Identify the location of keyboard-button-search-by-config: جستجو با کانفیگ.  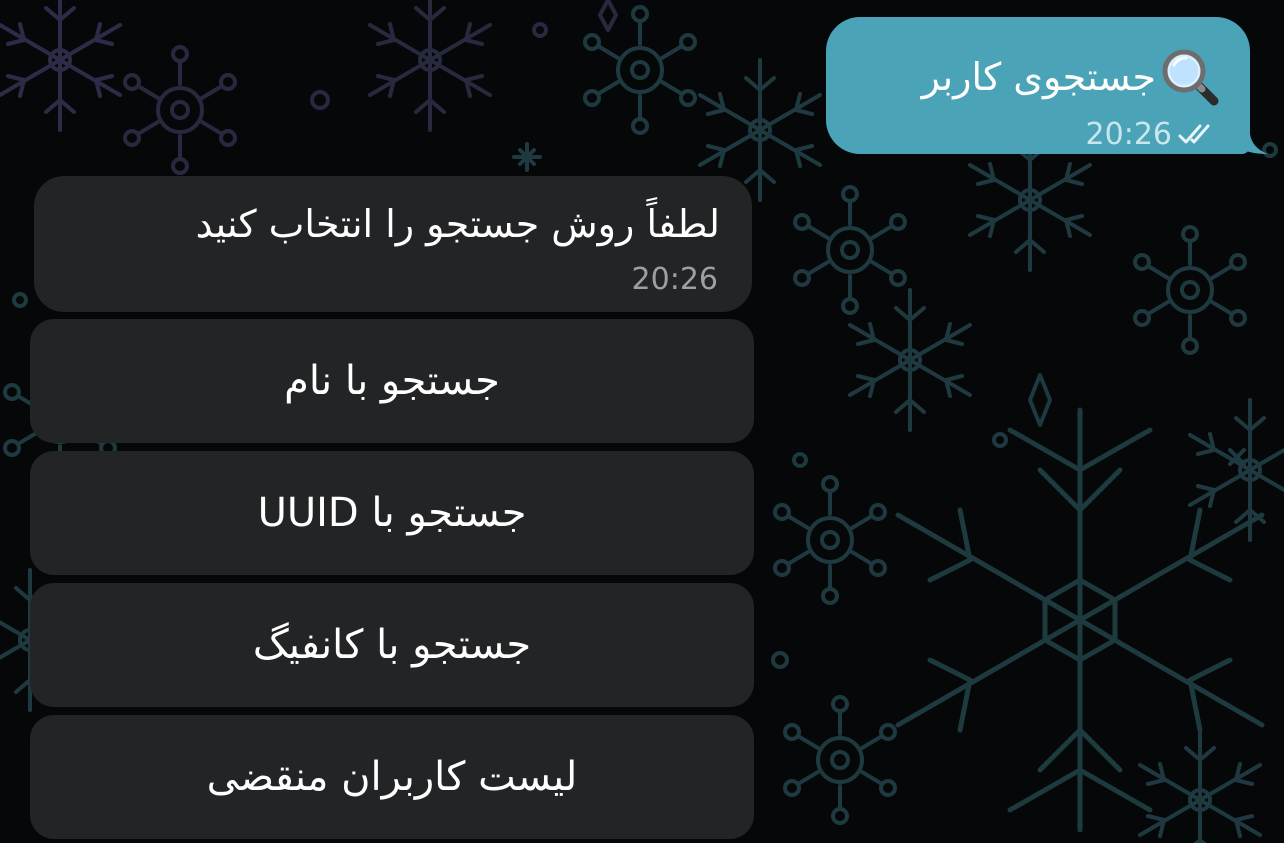
(392, 645).